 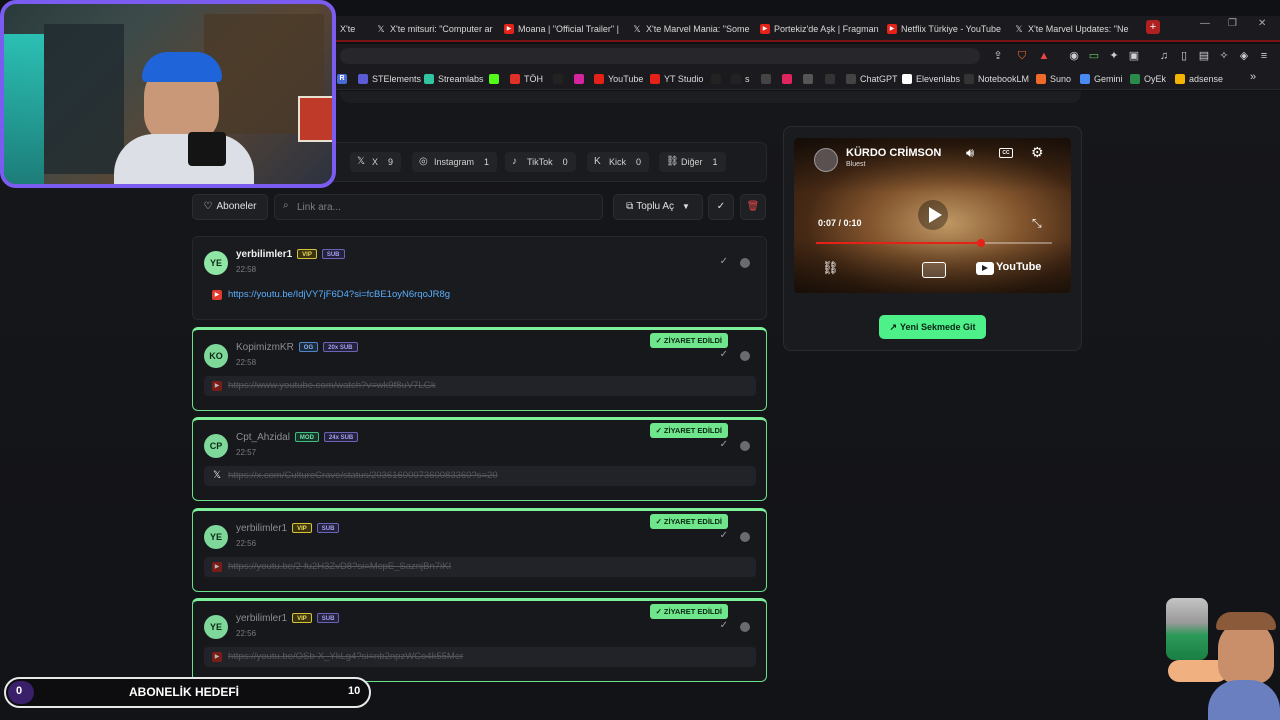 I want to click on new-tab-button: +, so click(x=1153, y=27).